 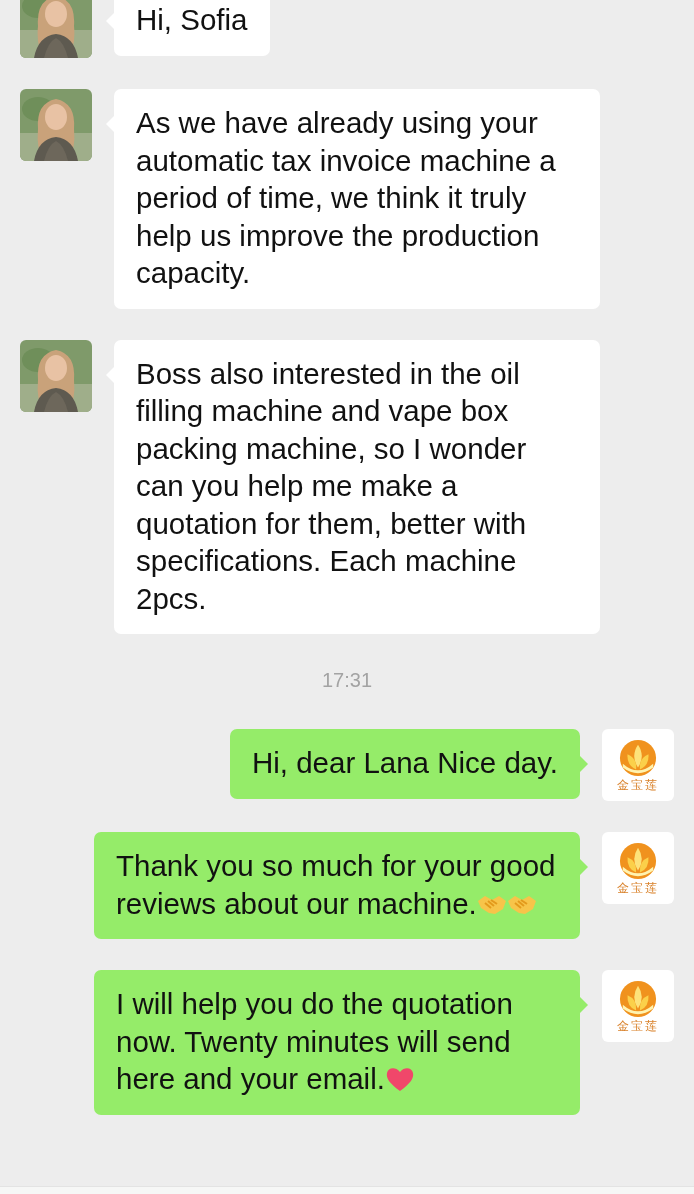 I want to click on message-bubble: Hi, dear Lana Nice day., so click(x=404, y=764).